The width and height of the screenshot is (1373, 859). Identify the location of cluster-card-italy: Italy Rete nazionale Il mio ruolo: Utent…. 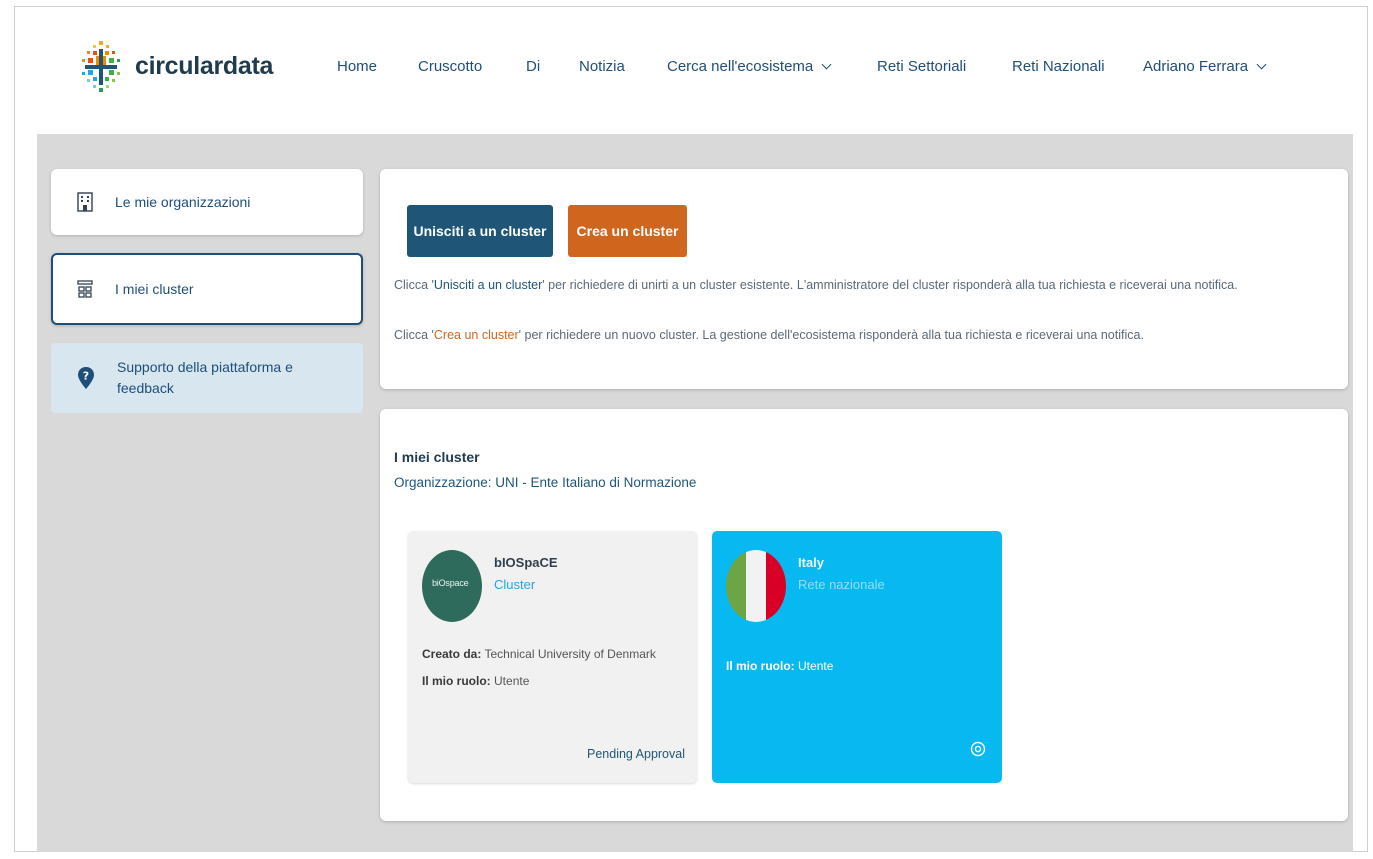
(857, 657).